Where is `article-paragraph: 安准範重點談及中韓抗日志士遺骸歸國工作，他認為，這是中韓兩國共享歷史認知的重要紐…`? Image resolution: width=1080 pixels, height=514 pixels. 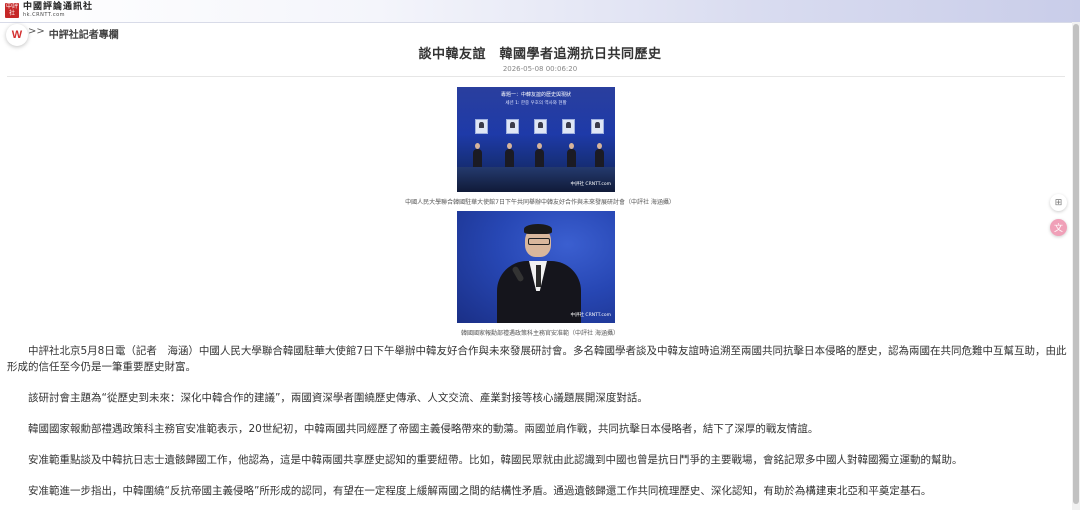 article-paragraph: 安准範重點談及中韓抗日志士遺骸歸國工作，他認為，這是中韓兩國共享歷史認知的重要紐… is located at coordinates (495, 460).